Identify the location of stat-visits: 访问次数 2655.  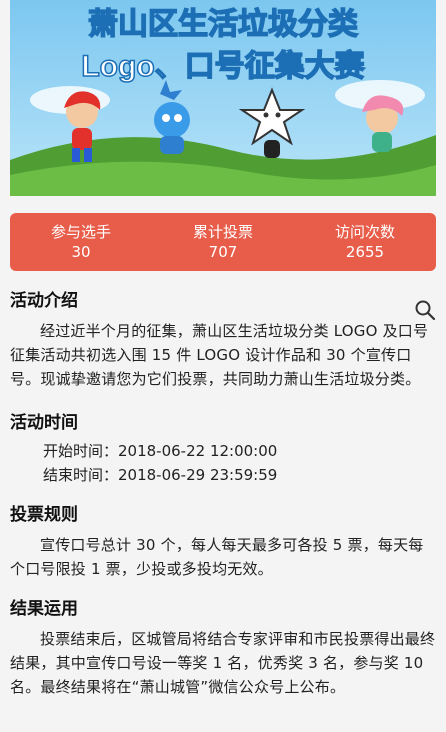
(365, 242).